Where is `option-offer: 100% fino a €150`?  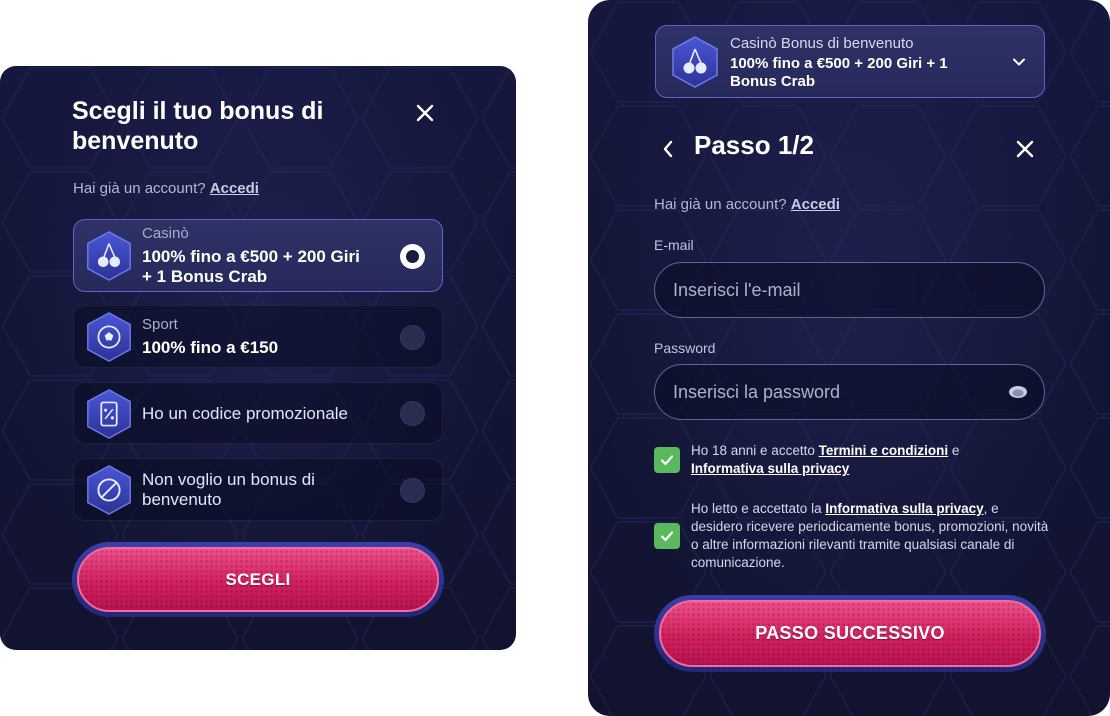
option-offer: 100% fino a €150 is located at coordinates (210, 347).